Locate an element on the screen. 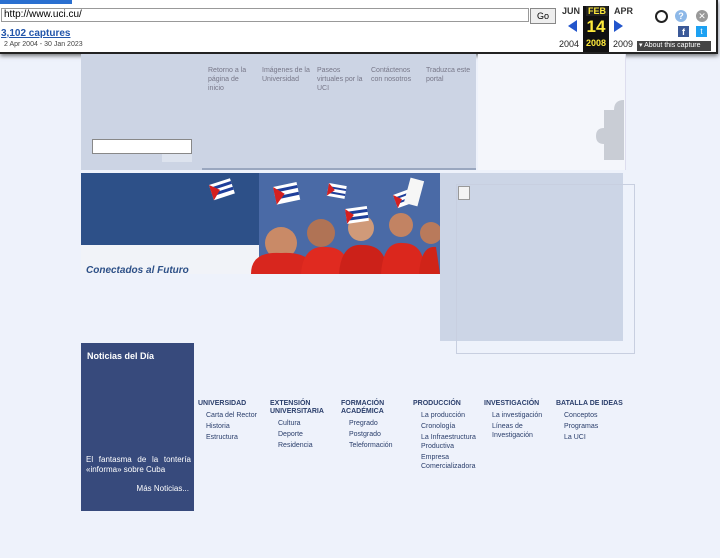 The height and width of the screenshot is (558, 720). current-day: 14 is located at coordinates (596, 26).